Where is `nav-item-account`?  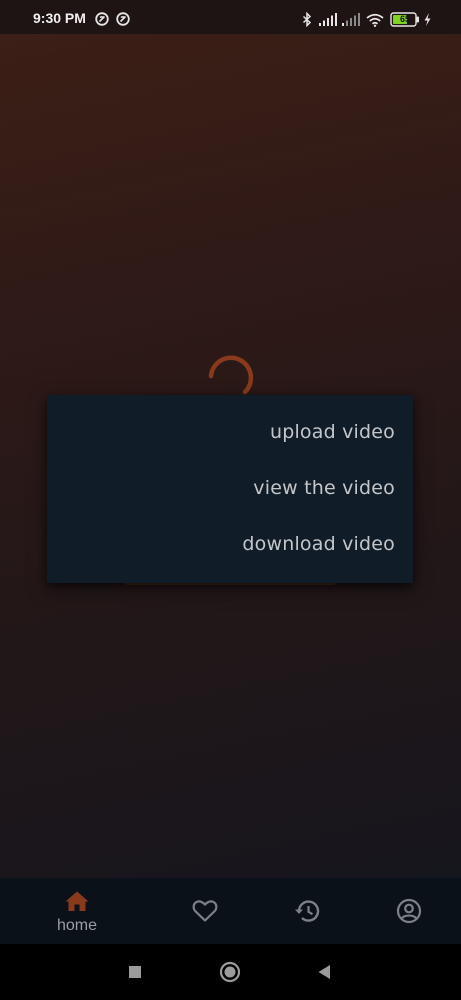 nav-item-account is located at coordinates (409, 911).